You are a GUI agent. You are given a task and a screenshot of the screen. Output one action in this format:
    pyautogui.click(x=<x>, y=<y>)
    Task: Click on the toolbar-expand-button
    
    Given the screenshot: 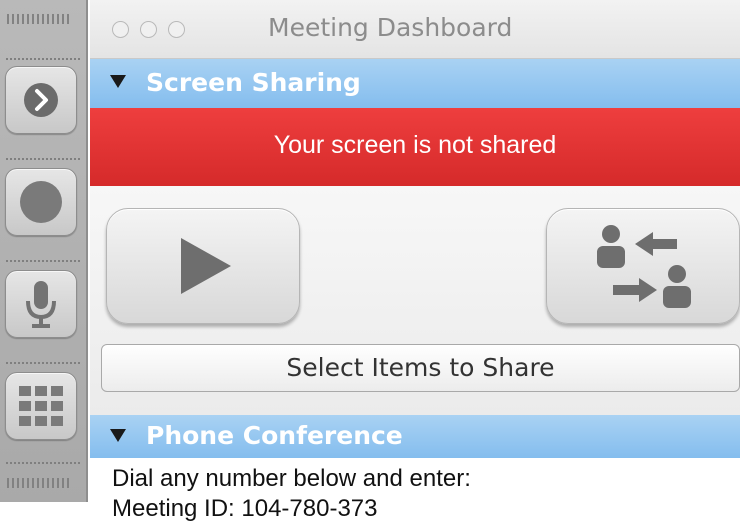 What is the action you would take?
    pyautogui.click(x=41, y=100)
    